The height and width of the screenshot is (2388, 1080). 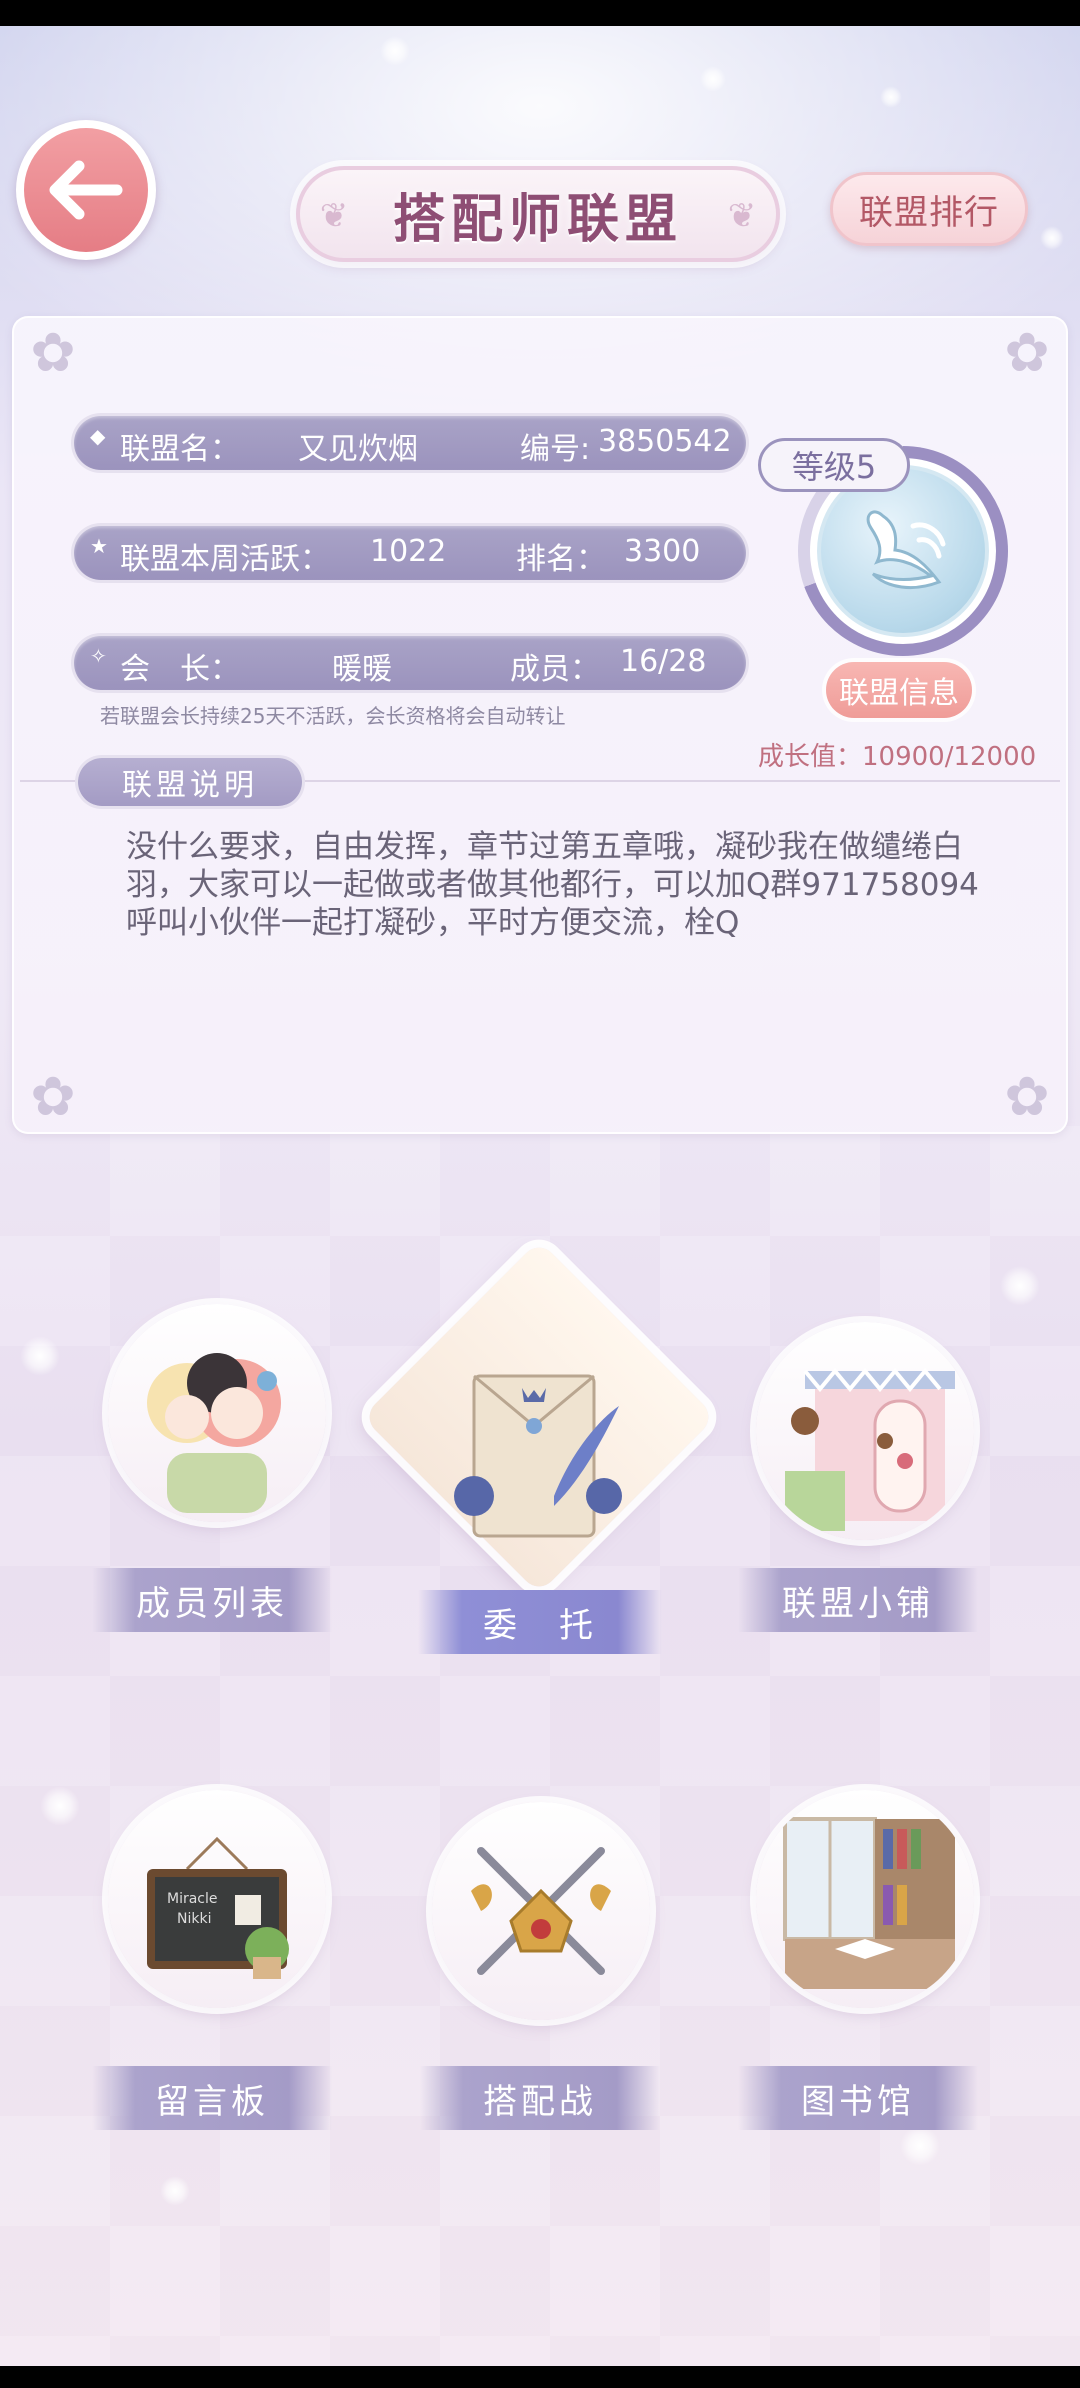 What do you see at coordinates (897, 757) in the screenshot?
I see `growth-value: 成长值：10900/12000` at bounding box center [897, 757].